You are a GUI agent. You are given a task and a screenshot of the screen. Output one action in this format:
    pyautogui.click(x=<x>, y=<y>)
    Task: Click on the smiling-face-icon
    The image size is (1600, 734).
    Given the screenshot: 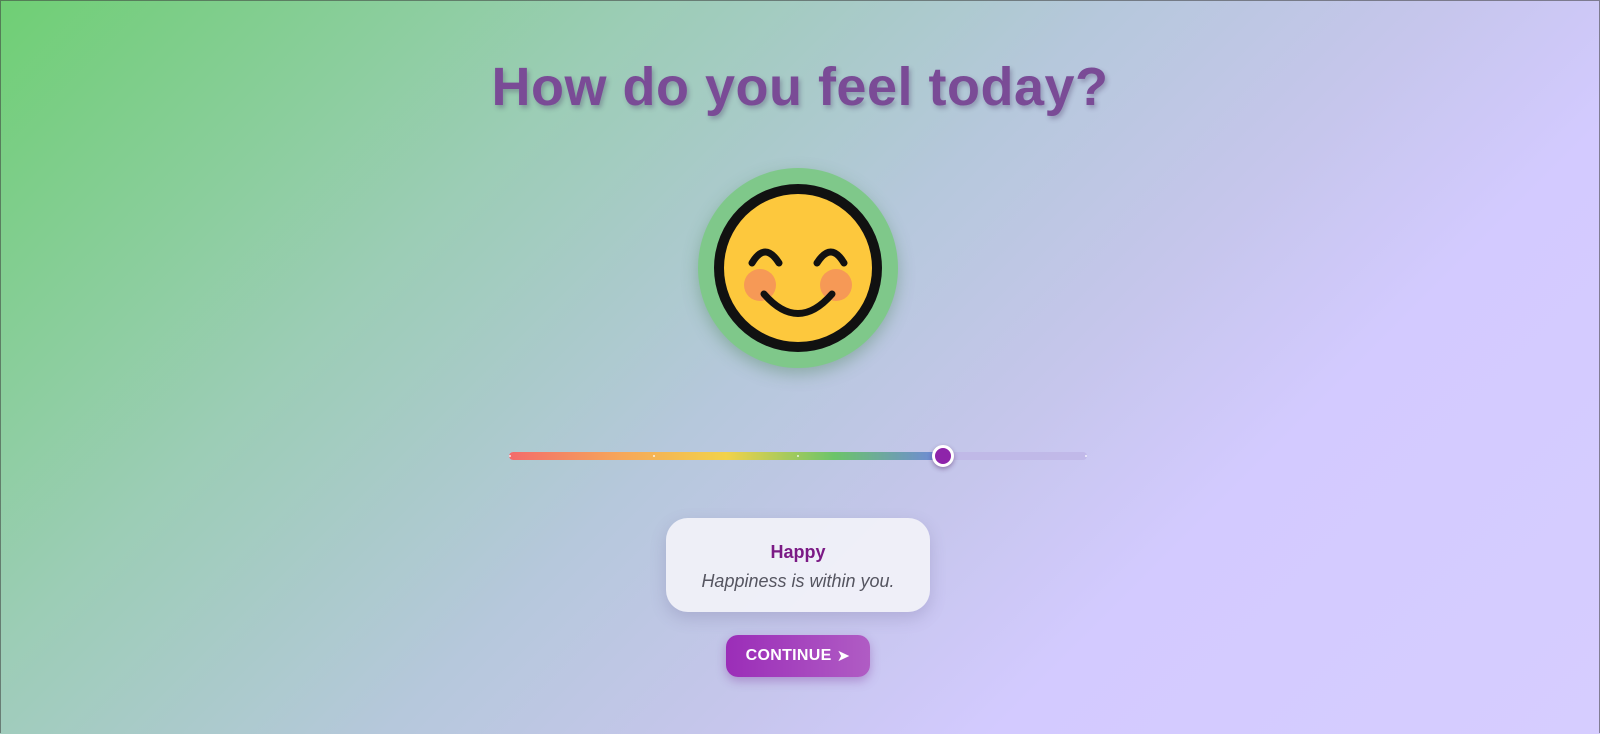 What is the action you would take?
    pyautogui.click(x=798, y=268)
    